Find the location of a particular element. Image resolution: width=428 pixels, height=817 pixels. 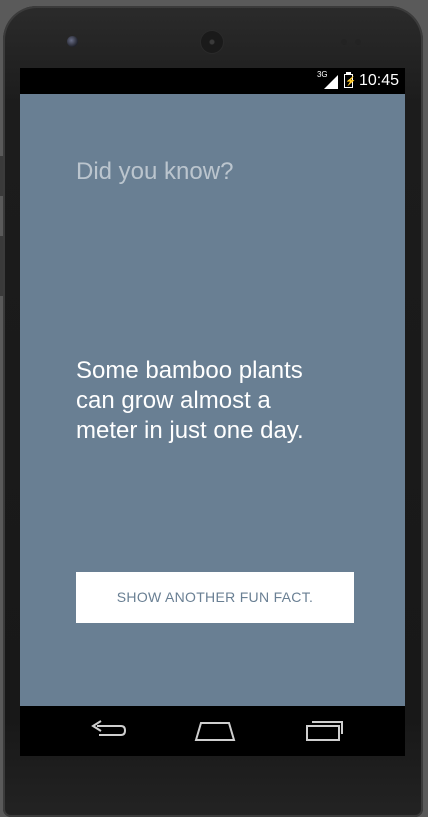

battery-charging-icon: ⚡ is located at coordinates (350, 80).